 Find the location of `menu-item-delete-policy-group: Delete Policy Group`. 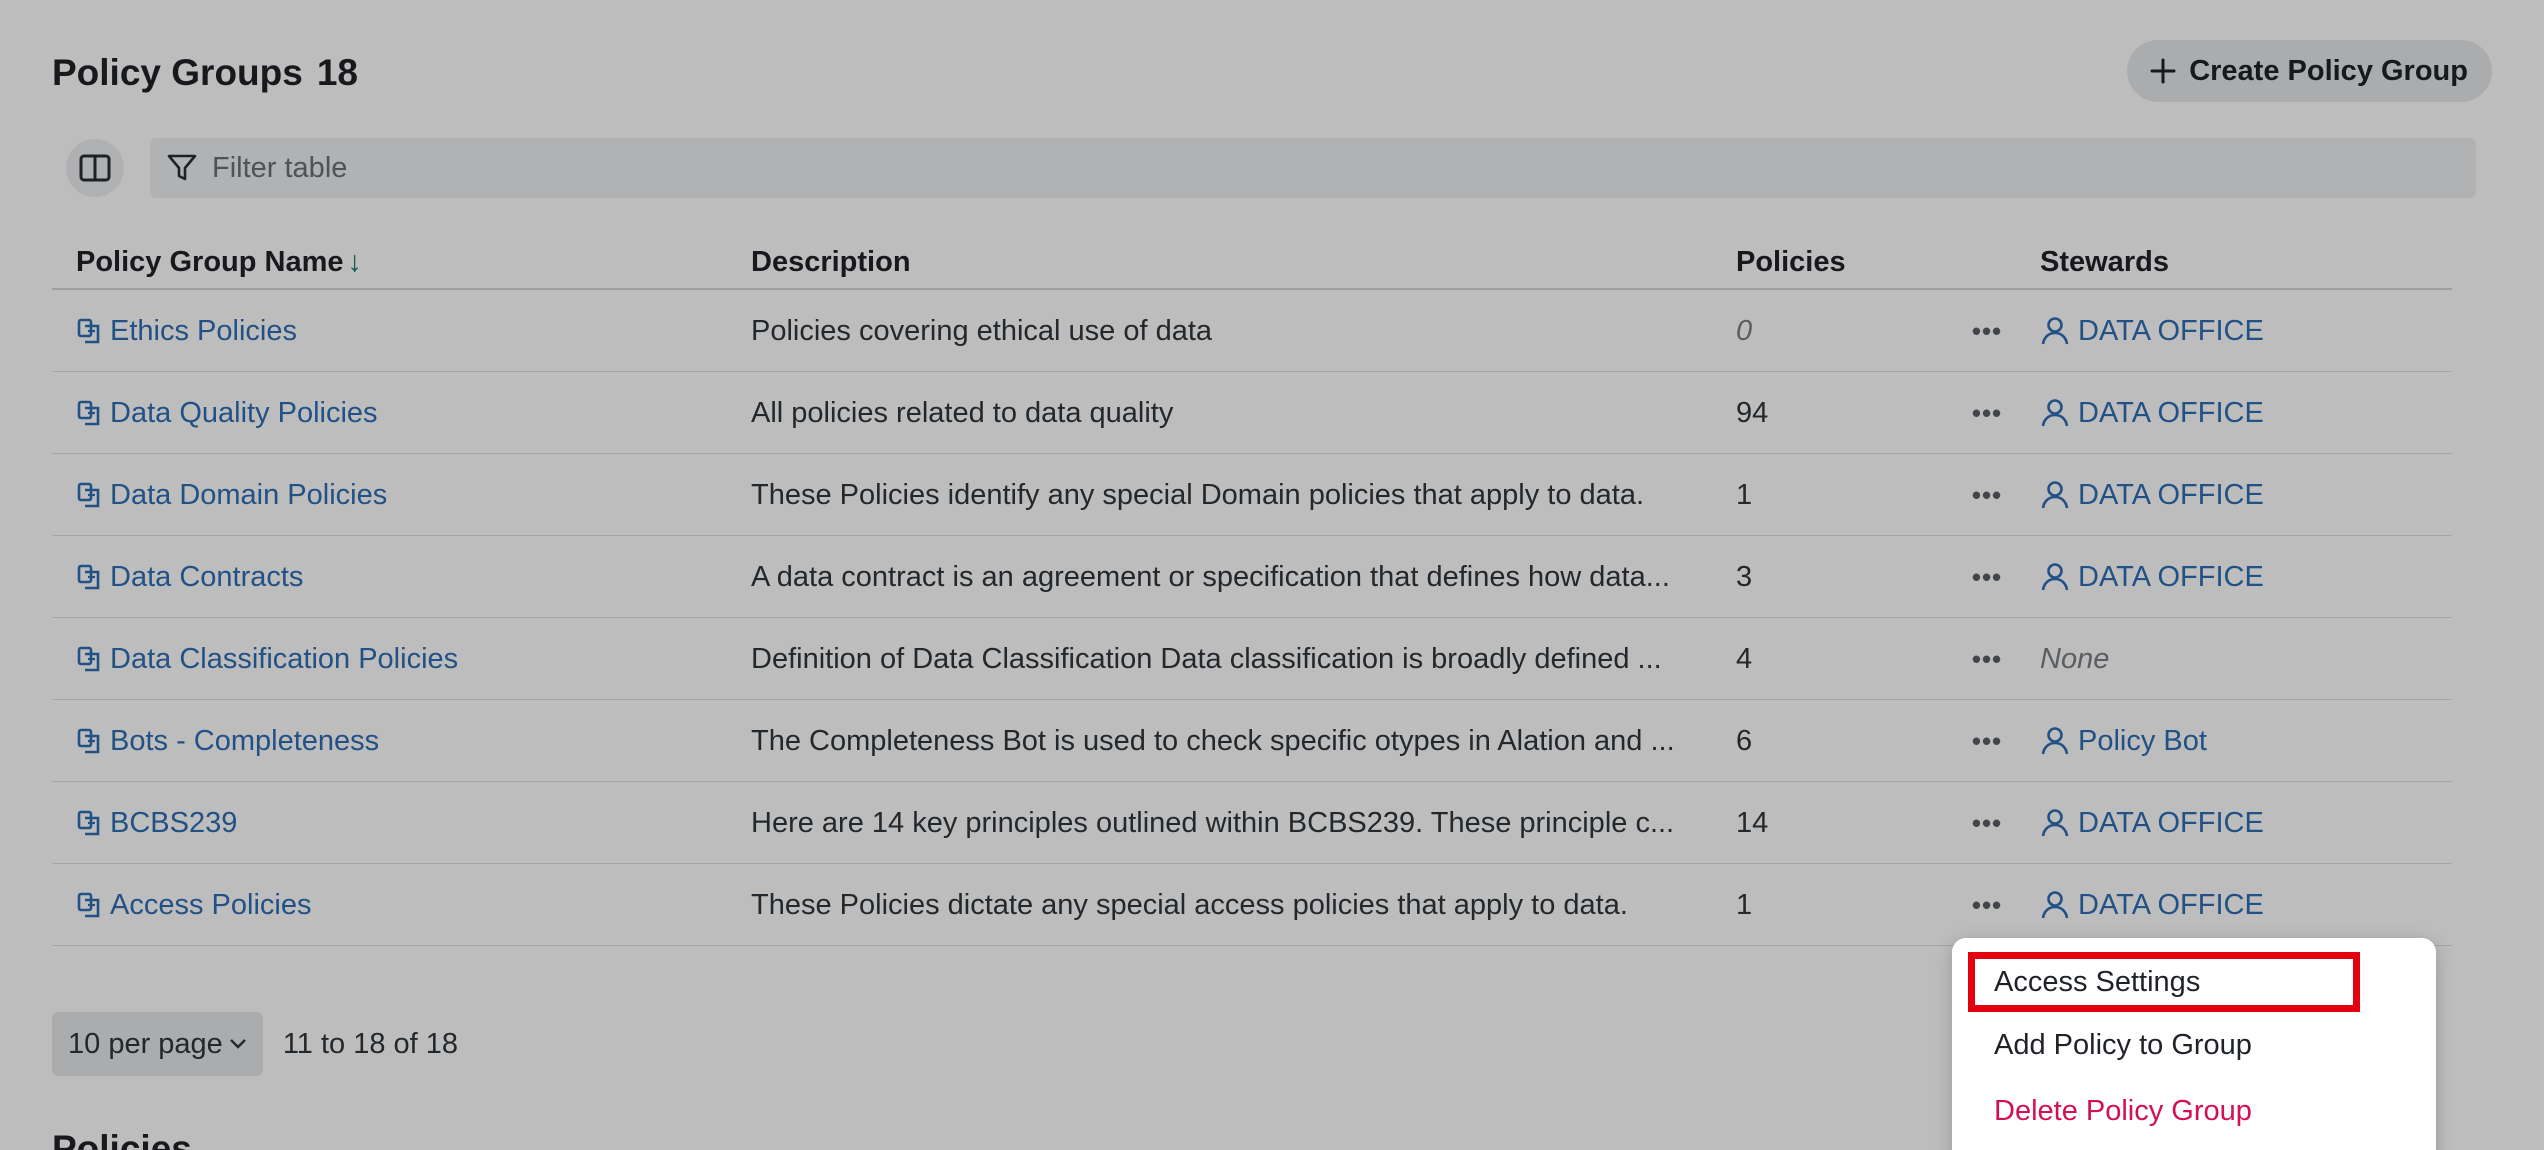

menu-item-delete-policy-group: Delete Policy Group is located at coordinates (2194, 1111).